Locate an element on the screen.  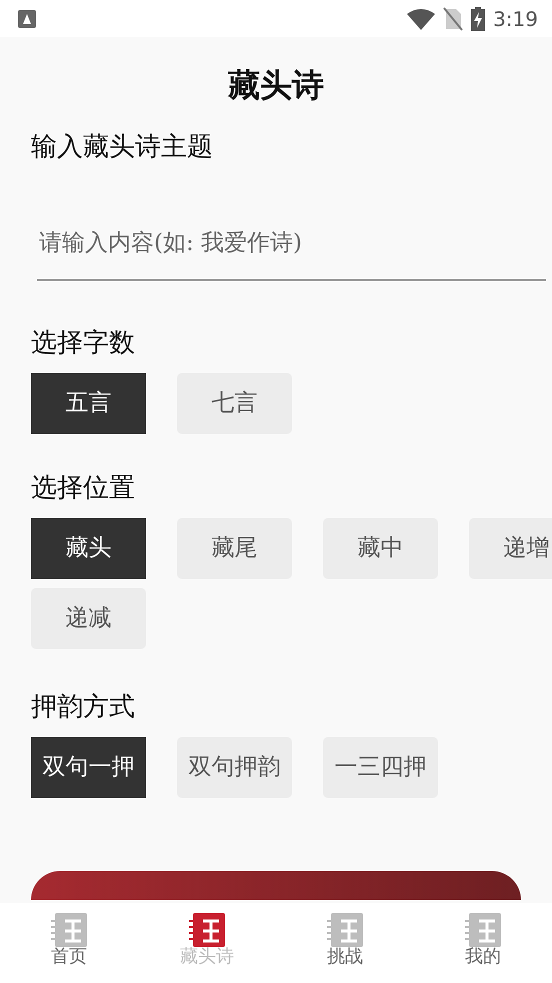
tab: 我的 is located at coordinates (483, 943).